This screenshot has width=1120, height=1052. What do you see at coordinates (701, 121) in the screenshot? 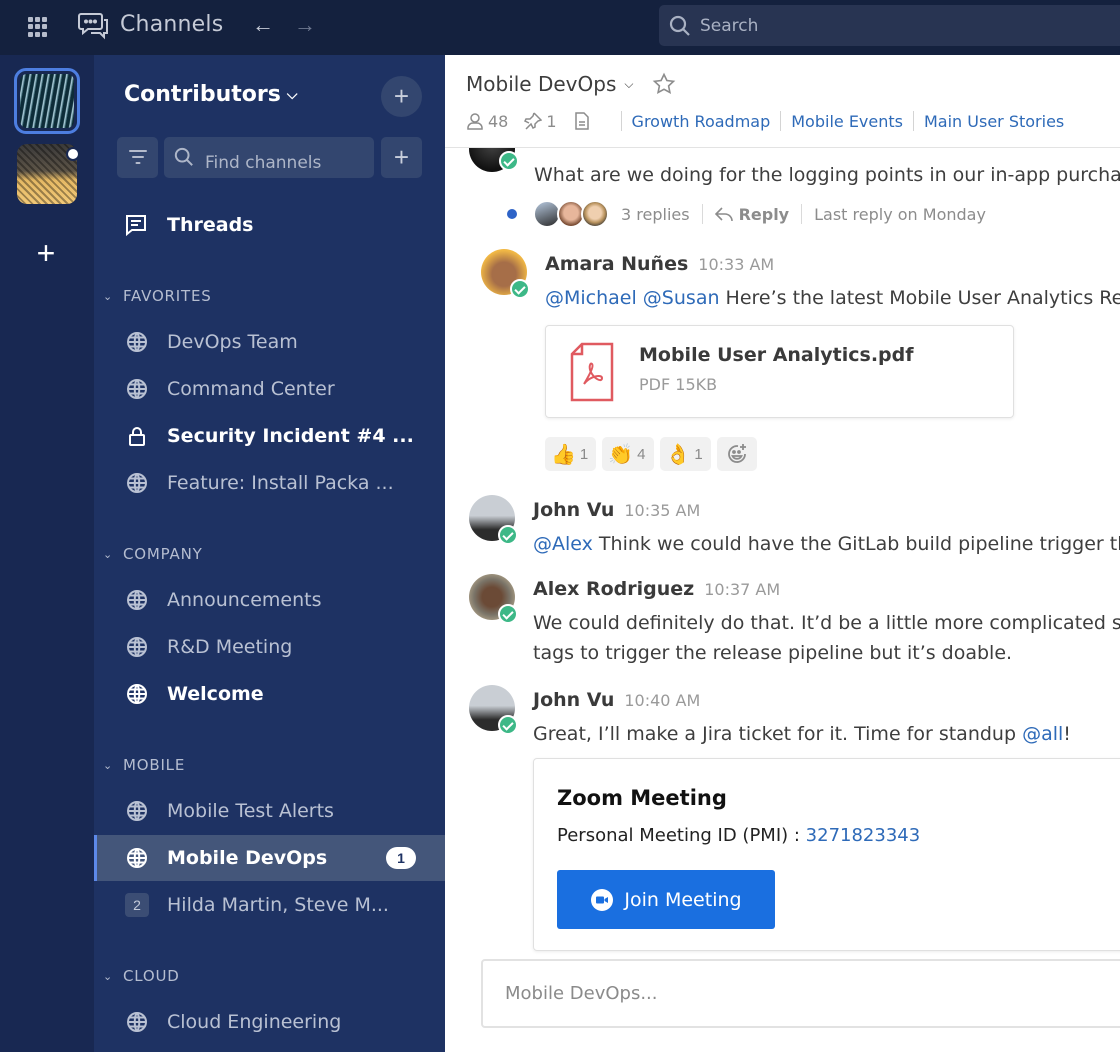
I see `bookmark-link: Growth Roadmap` at bounding box center [701, 121].